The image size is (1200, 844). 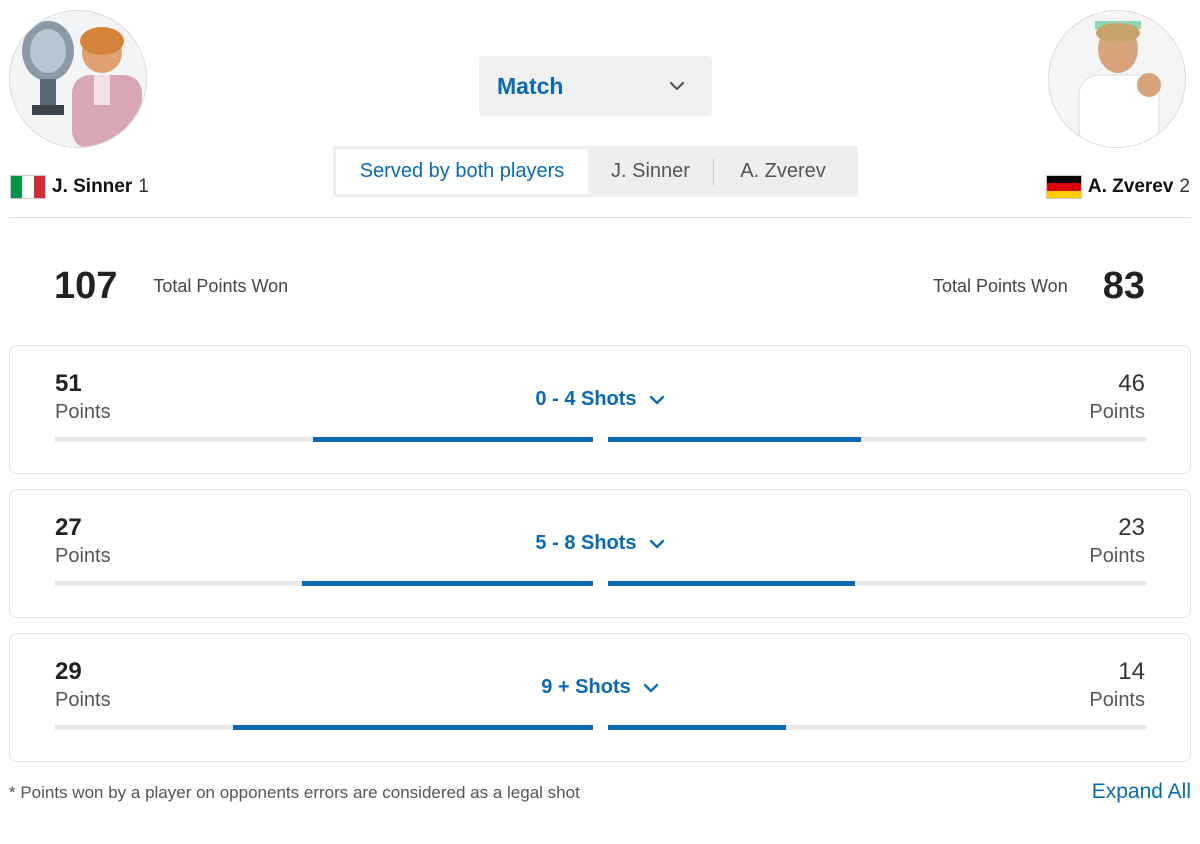 I want to click on total-left: 107 Total Points Won, so click(x=171, y=286).